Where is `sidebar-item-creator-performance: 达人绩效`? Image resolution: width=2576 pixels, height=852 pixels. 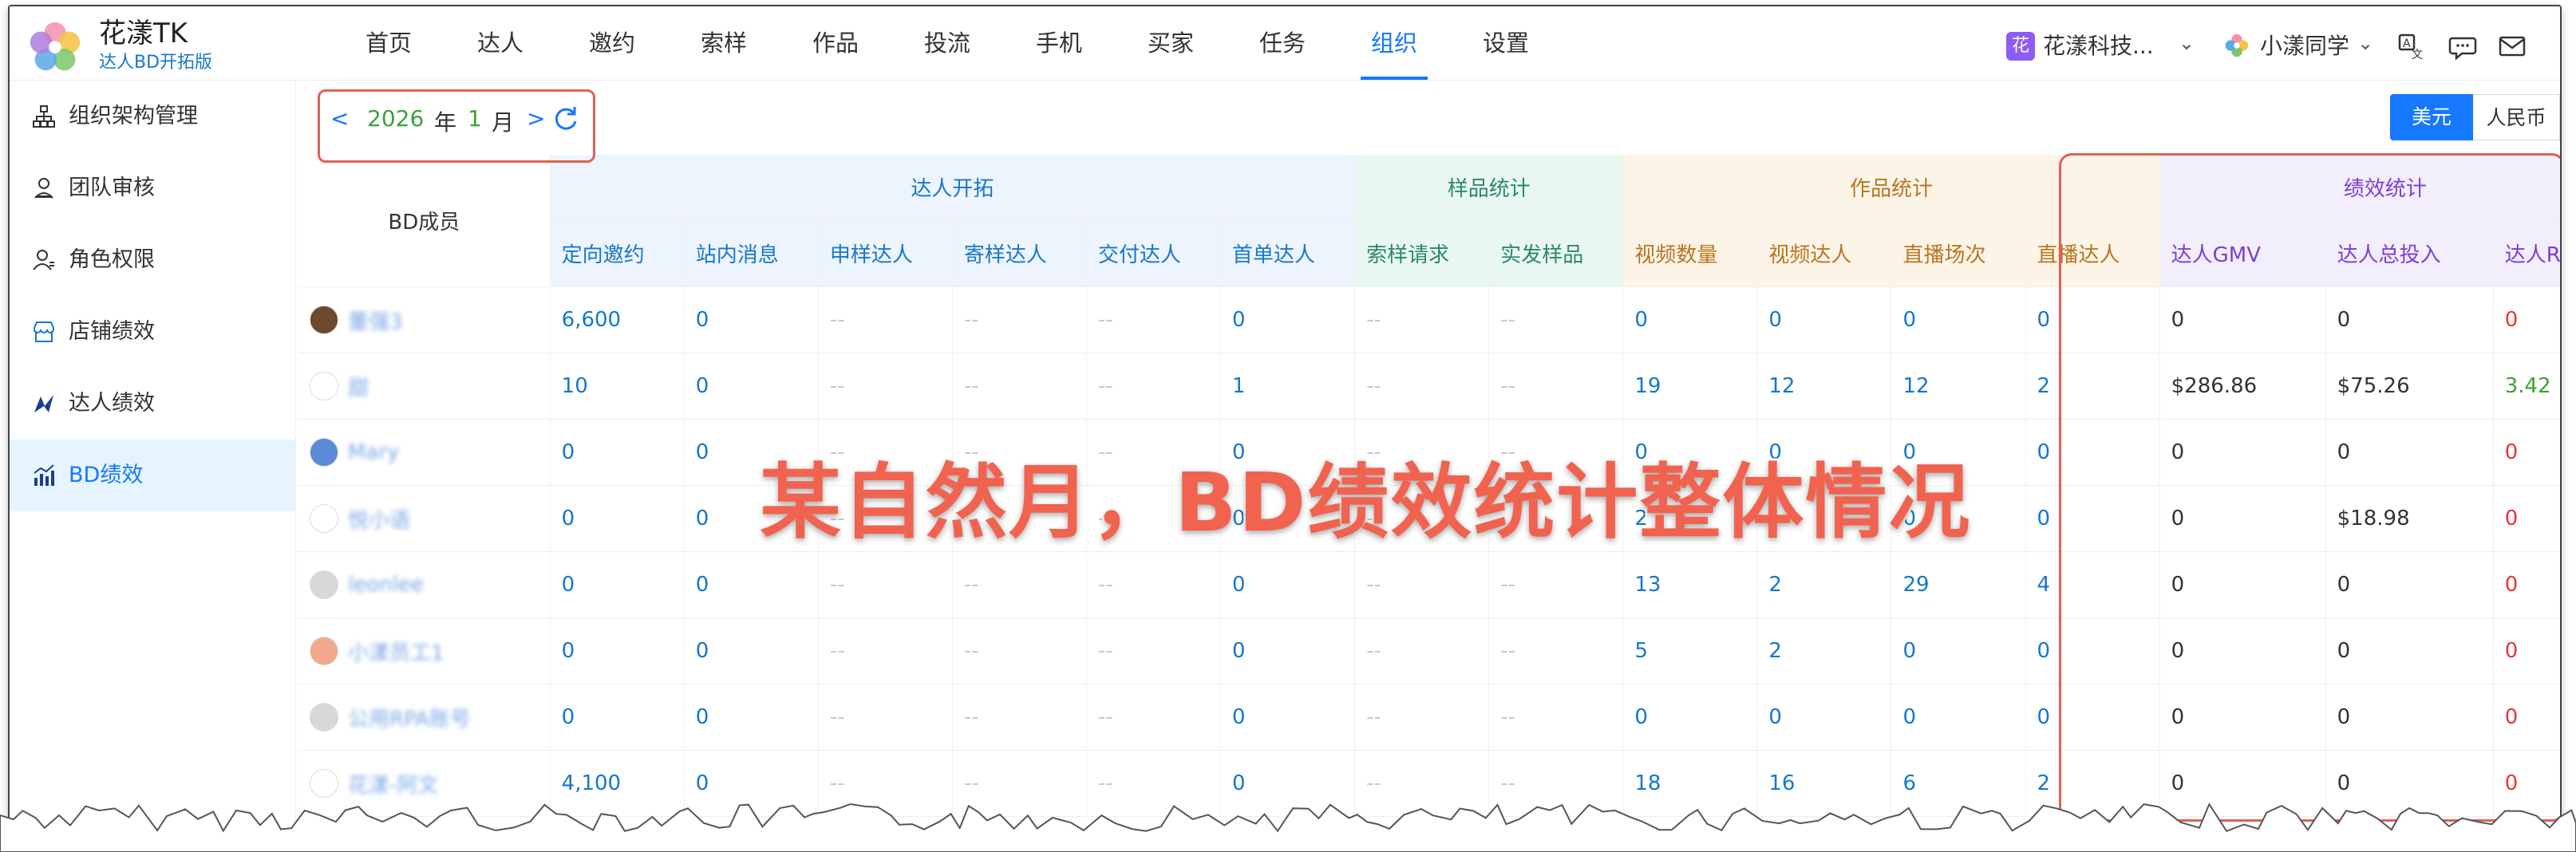
sidebar-item-creator-performance: 达人绩效 is located at coordinates (152, 404).